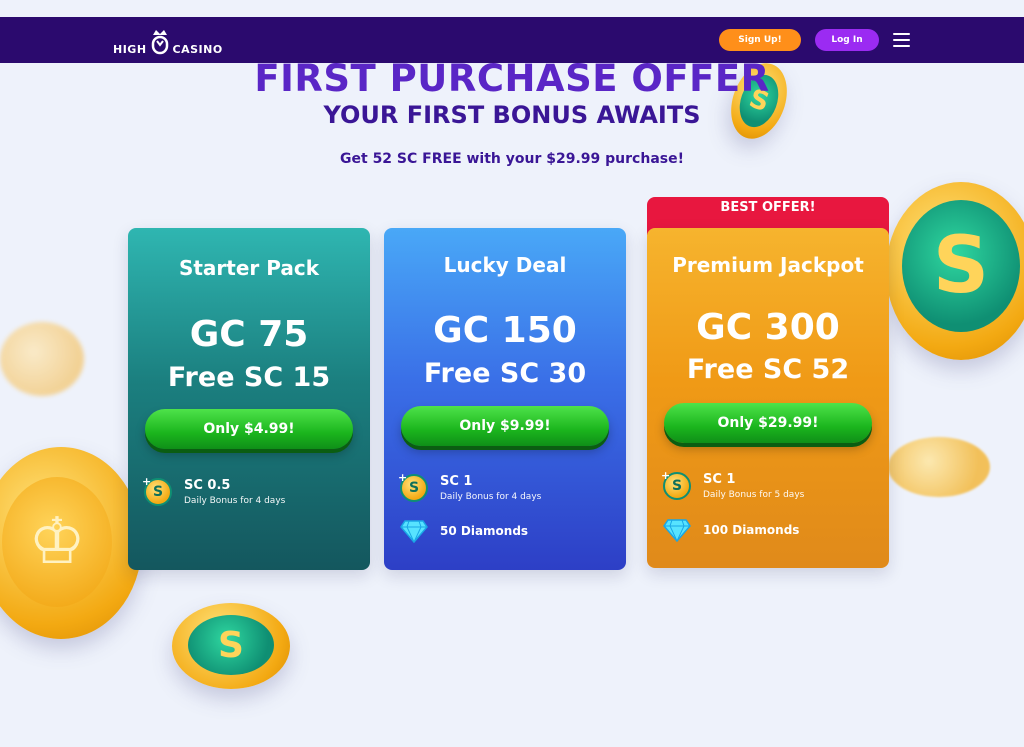 The width and height of the screenshot is (1024, 747). I want to click on offer-name: Starter Pack, so click(249, 268).